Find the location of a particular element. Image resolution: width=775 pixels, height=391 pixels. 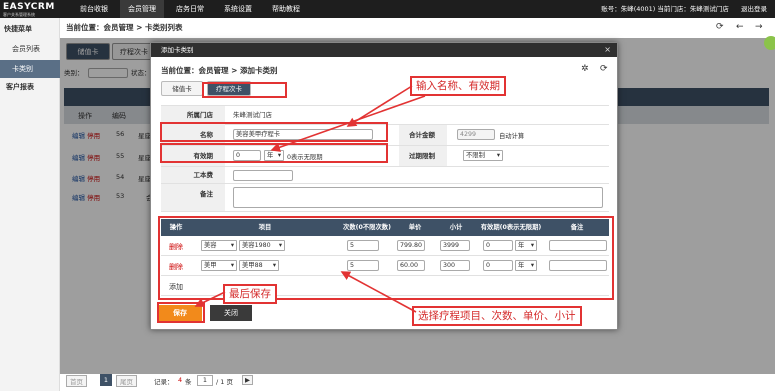

side-chat-icon is located at coordinates (769, 43).